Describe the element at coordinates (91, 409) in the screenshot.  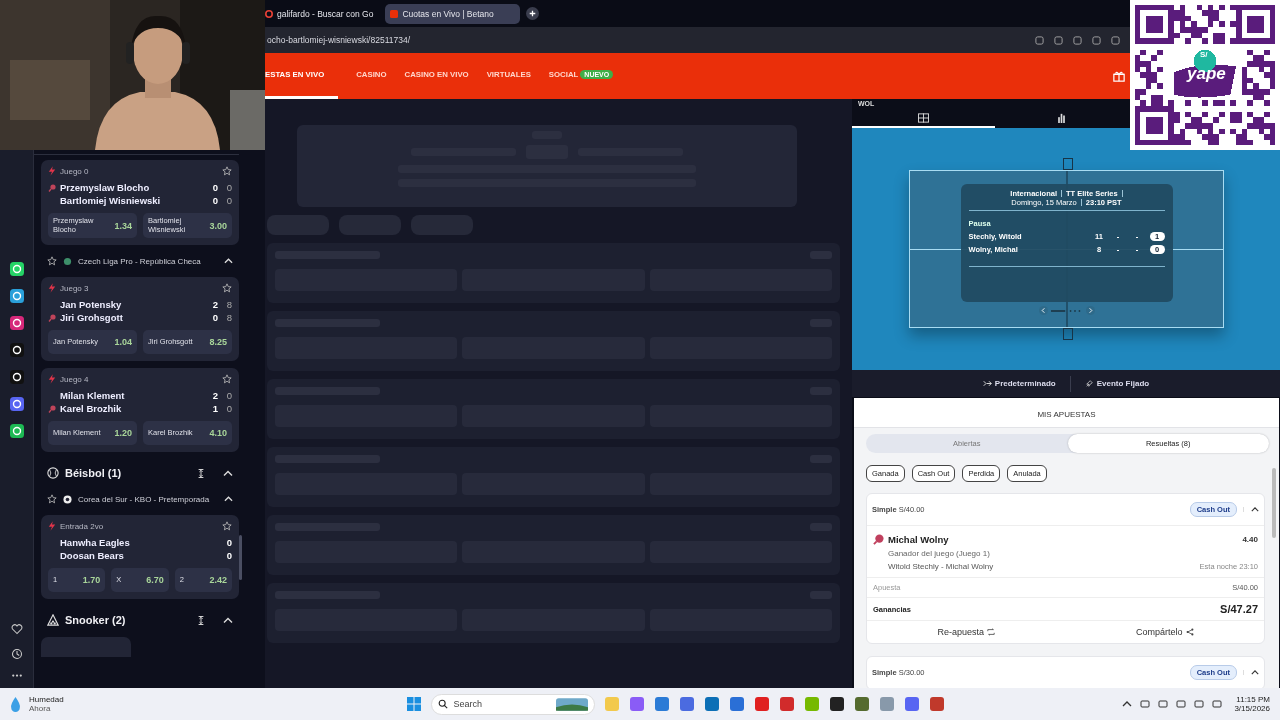
I see `player-name: Karel Brozhik` at that location.